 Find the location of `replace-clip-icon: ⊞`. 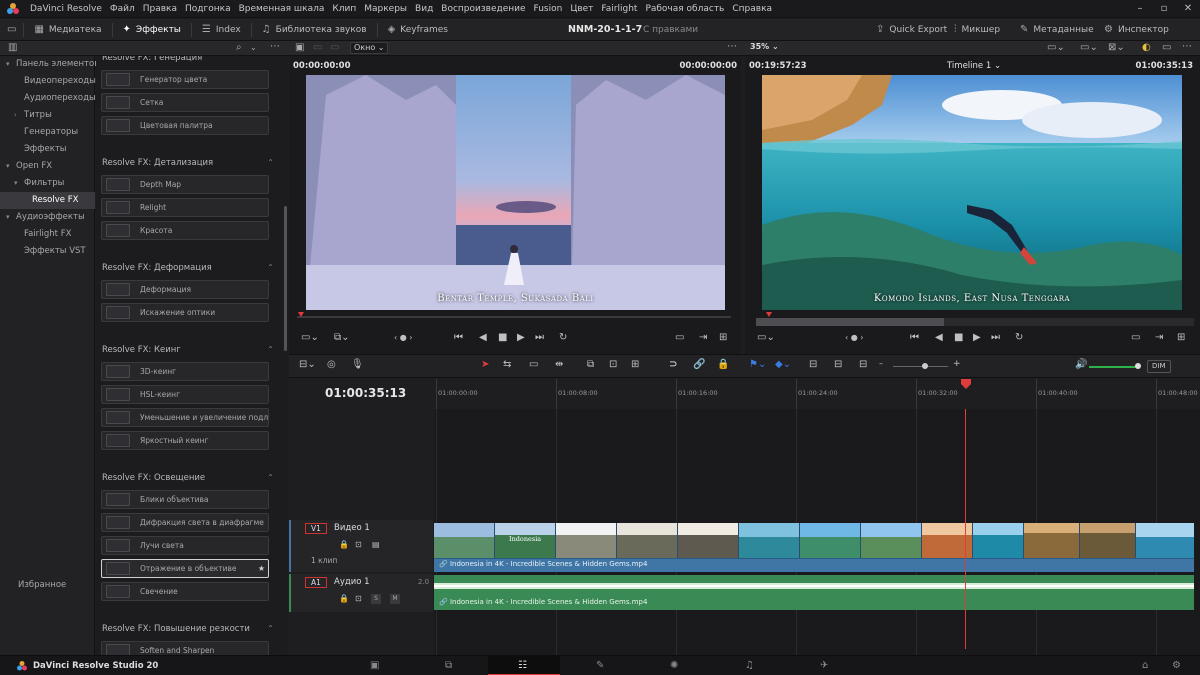

replace-clip-icon: ⊞ is located at coordinates (635, 364).